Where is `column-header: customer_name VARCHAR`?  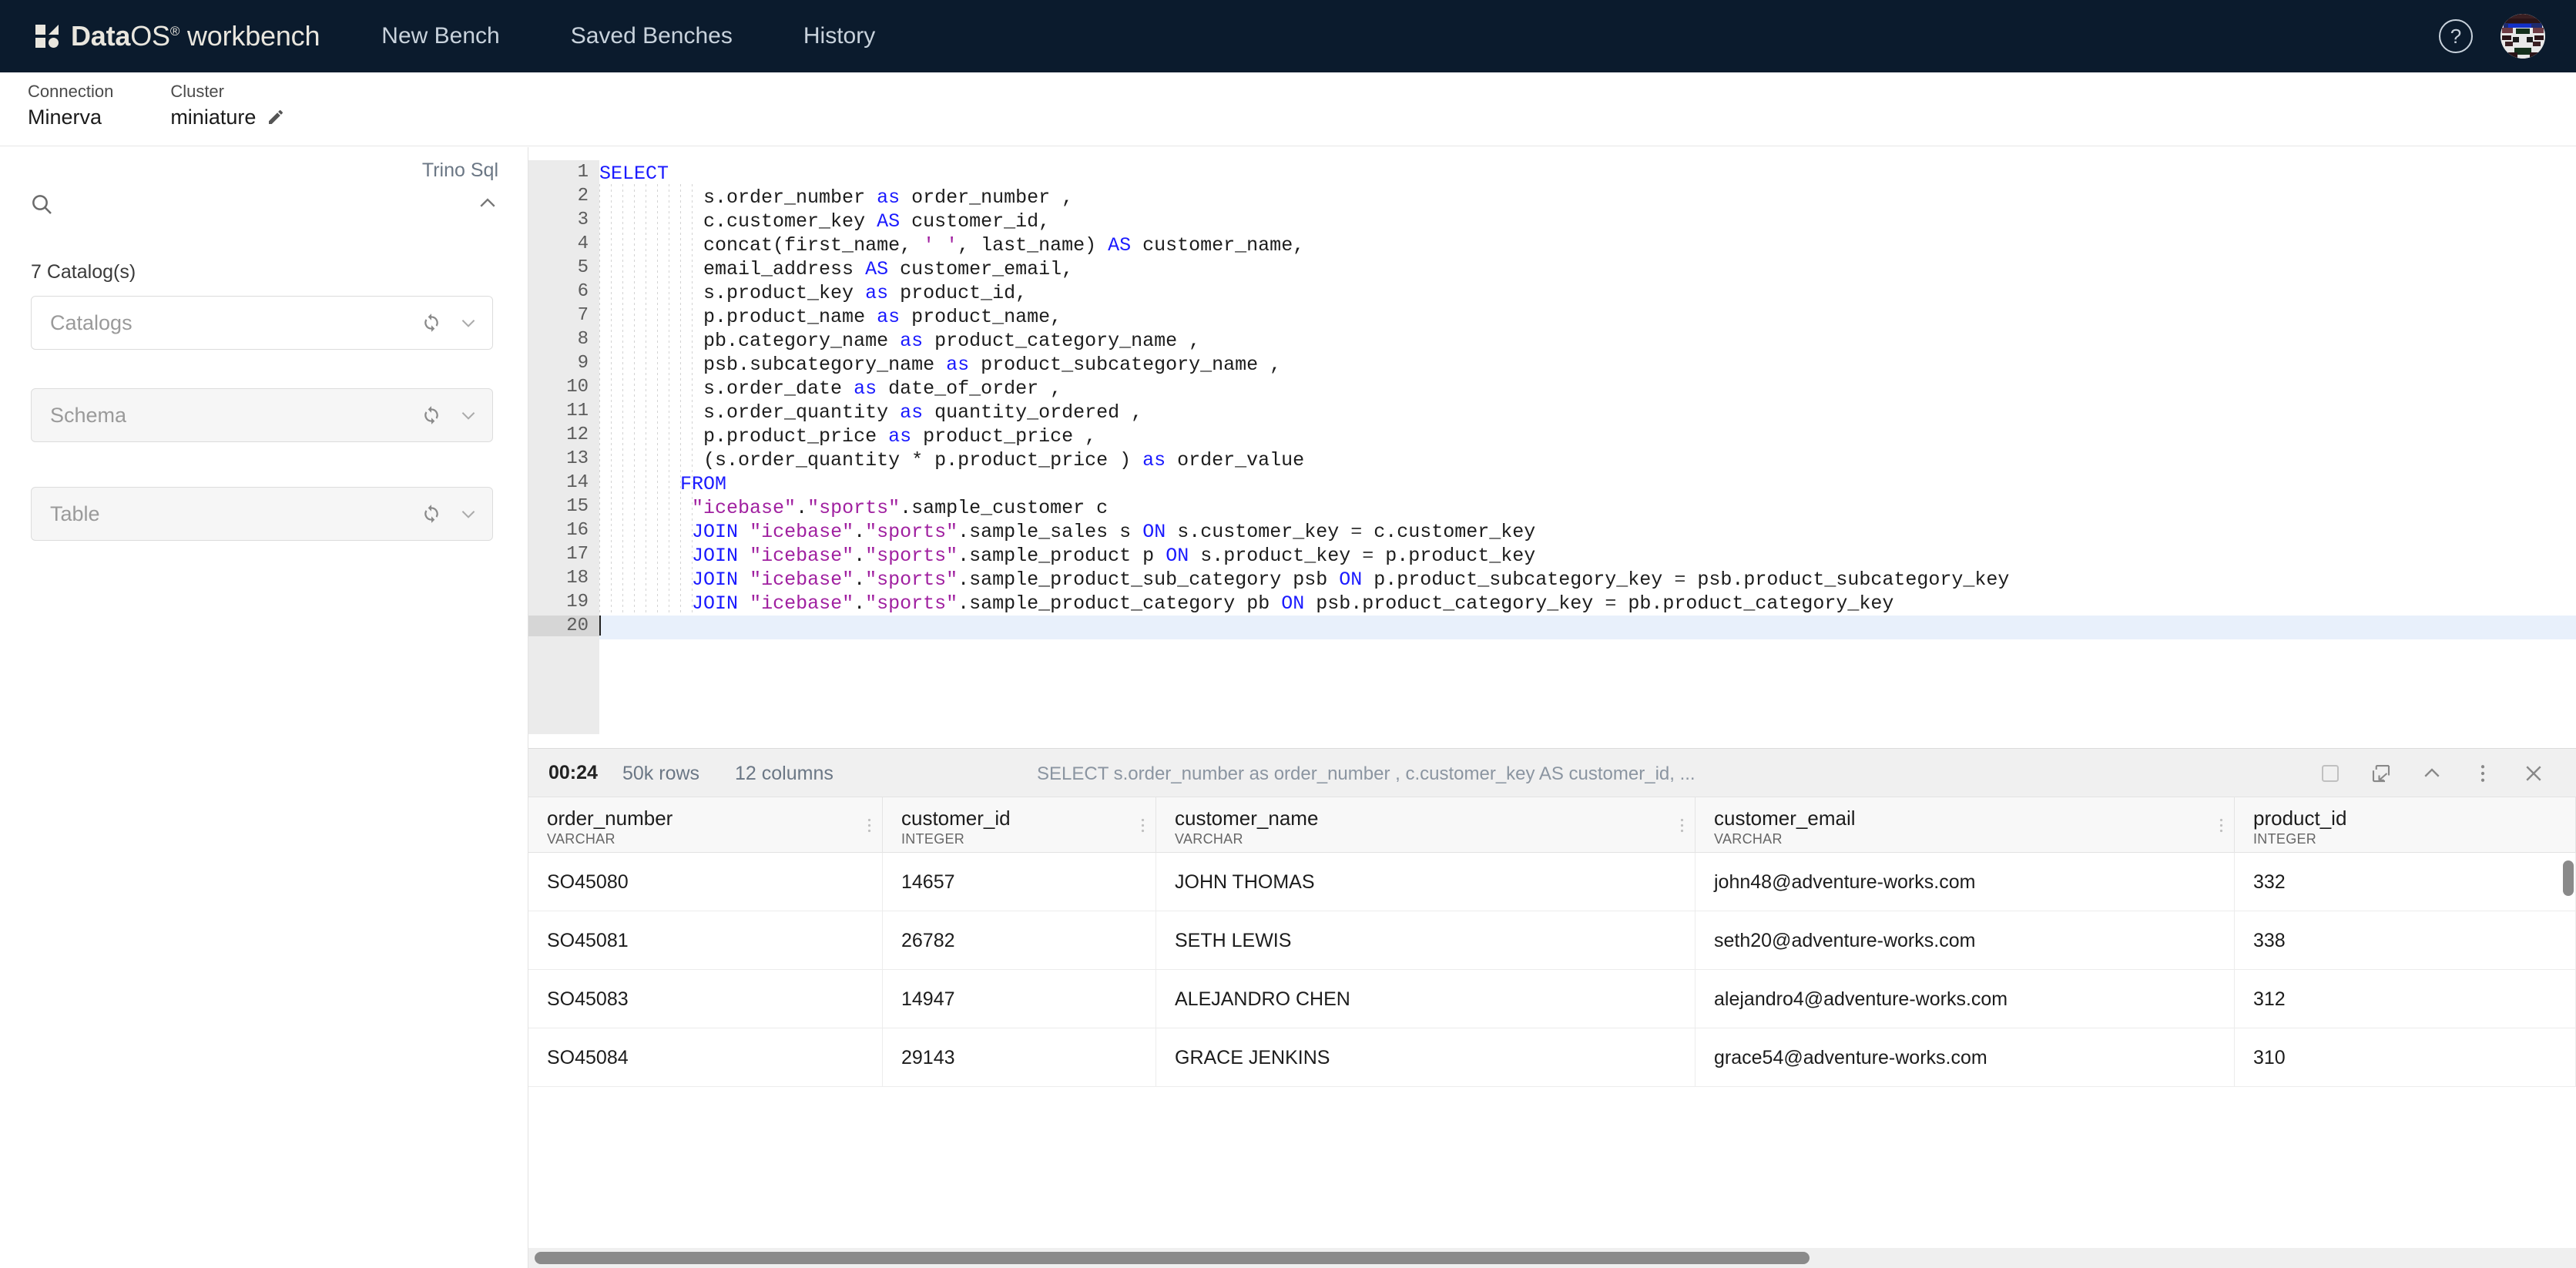
column-header: customer_name VARCHAR is located at coordinates (1426, 825).